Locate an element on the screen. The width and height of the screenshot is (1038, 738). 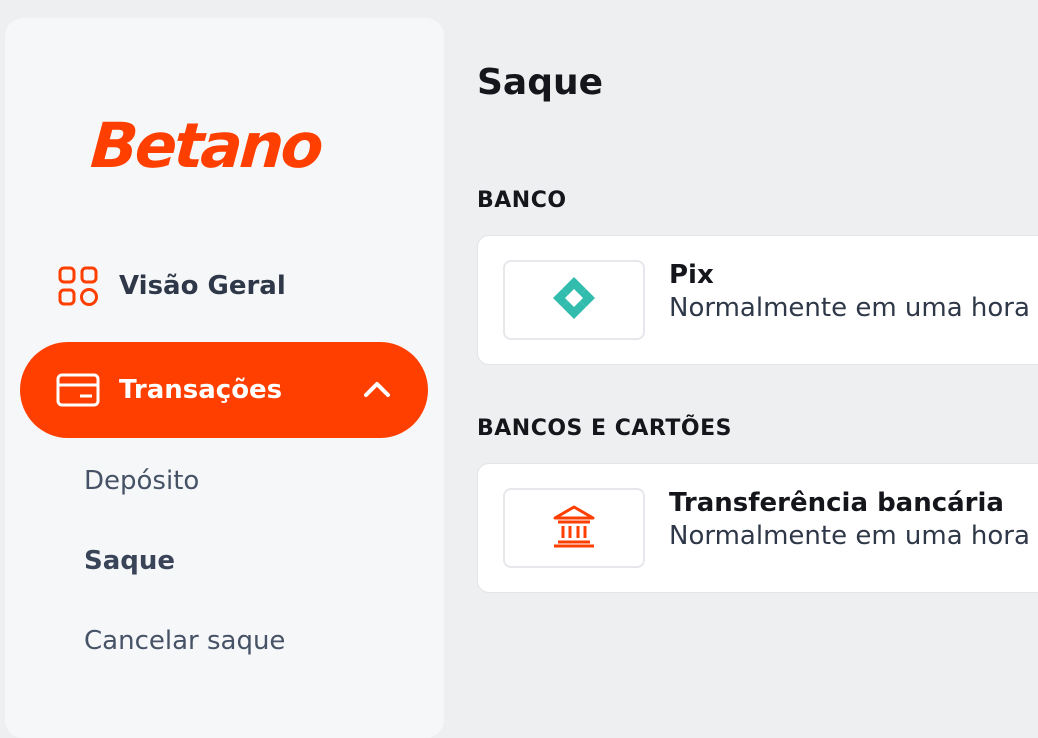
betano-logo: Betano is located at coordinates (239, 146).